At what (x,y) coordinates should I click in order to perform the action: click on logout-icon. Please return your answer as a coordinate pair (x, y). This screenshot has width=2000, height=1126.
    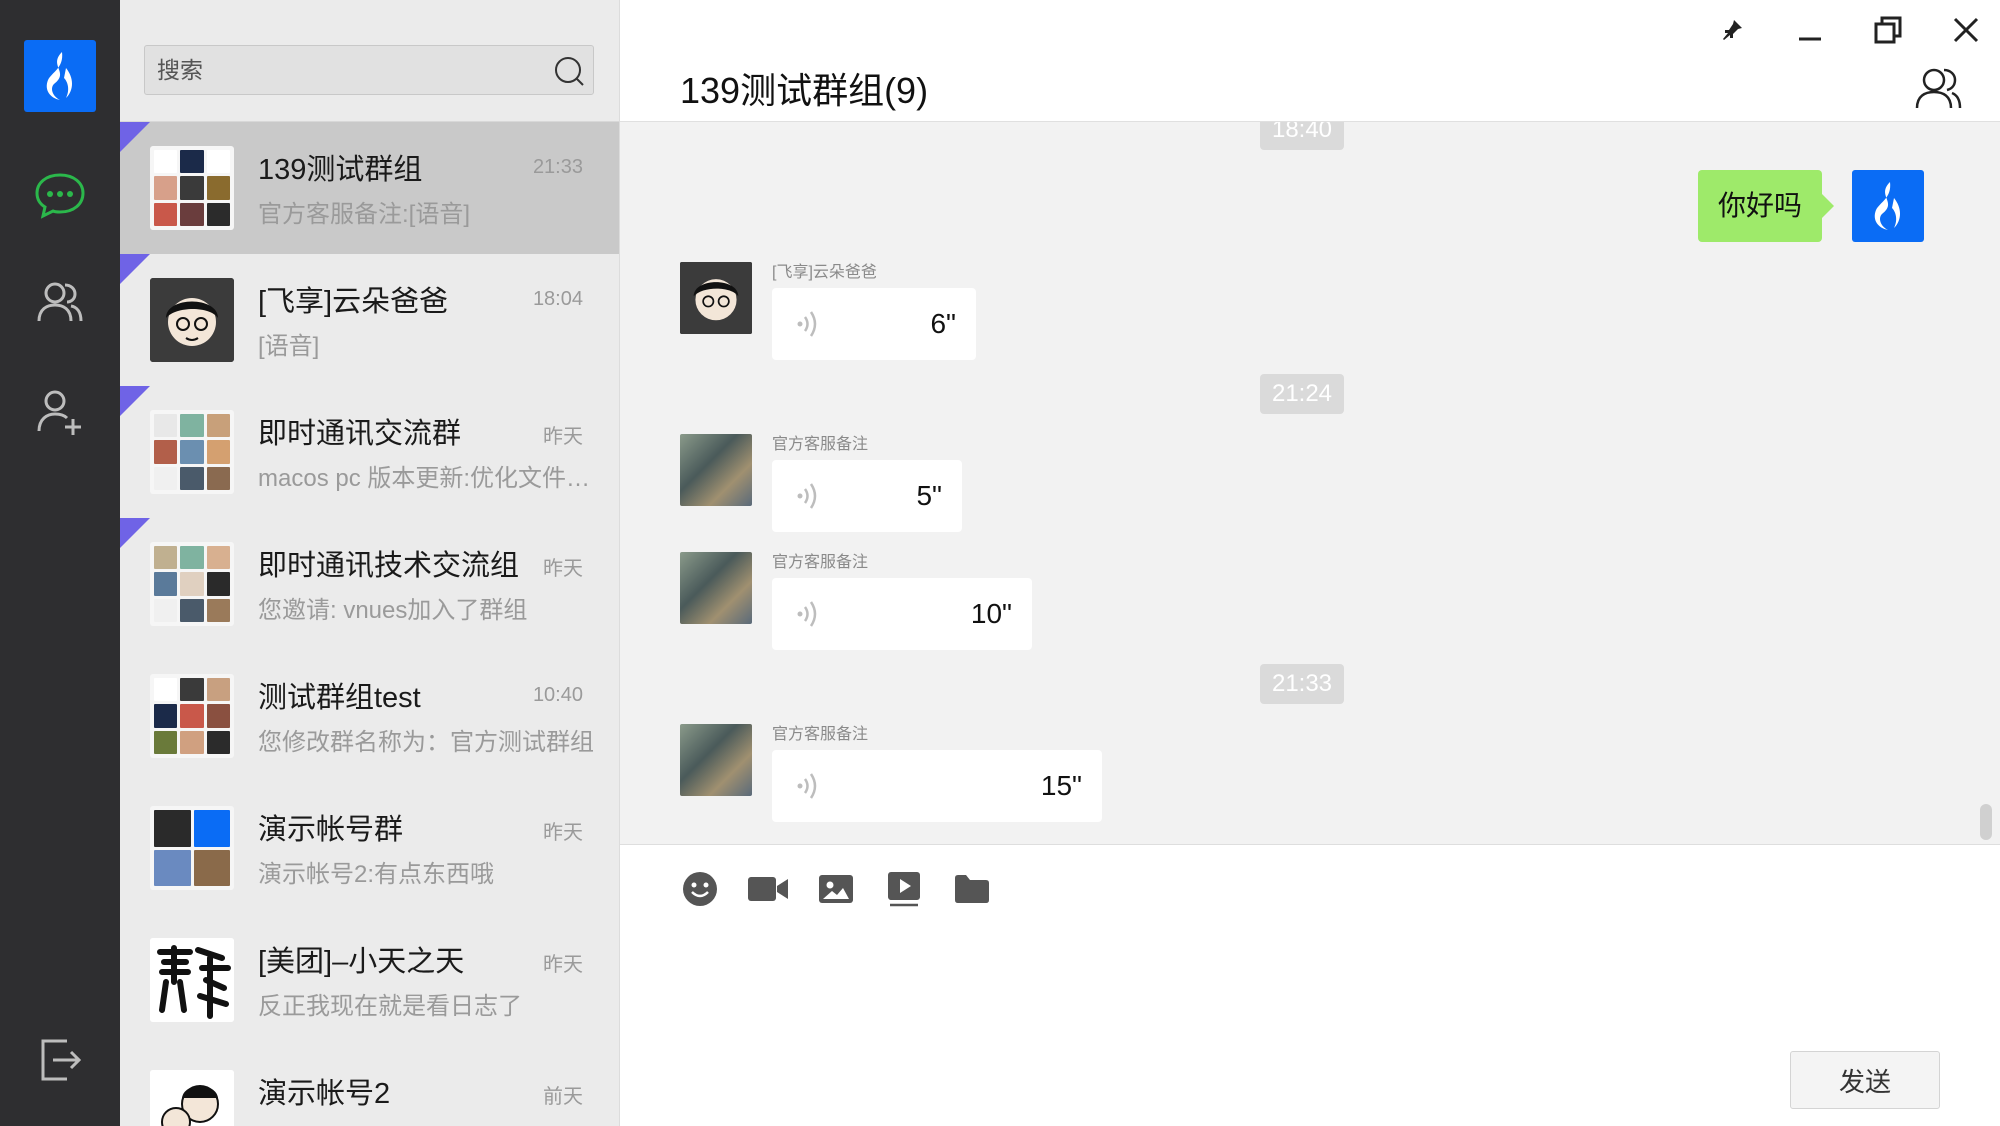
    Looking at the image, I should click on (61, 1060).